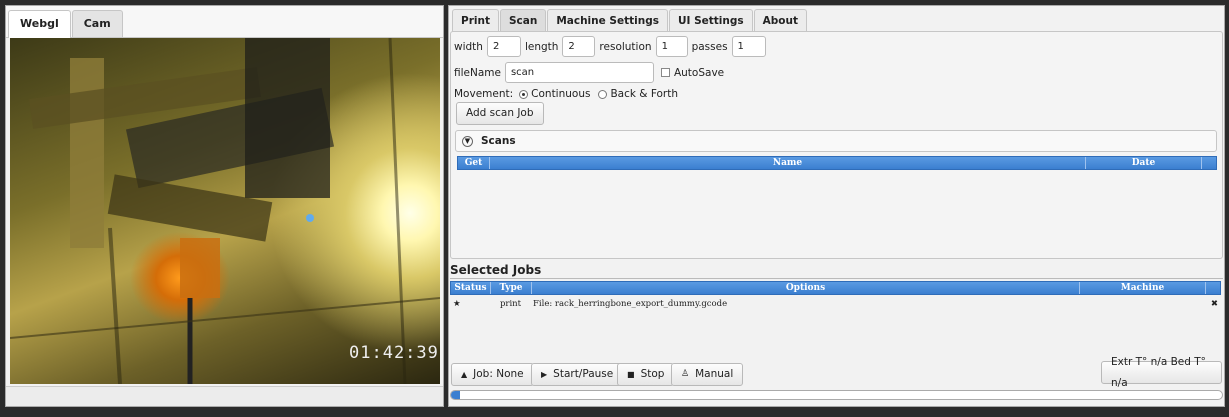  I want to click on width-label: width, so click(468, 46).